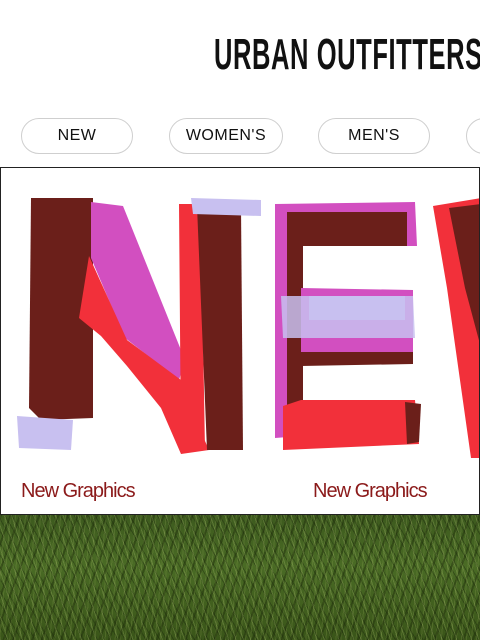 Image resolution: width=480 pixels, height=640 pixels. What do you see at coordinates (374, 136) in the screenshot?
I see `nav-item-mens: MEN'S` at bounding box center [374, 136].